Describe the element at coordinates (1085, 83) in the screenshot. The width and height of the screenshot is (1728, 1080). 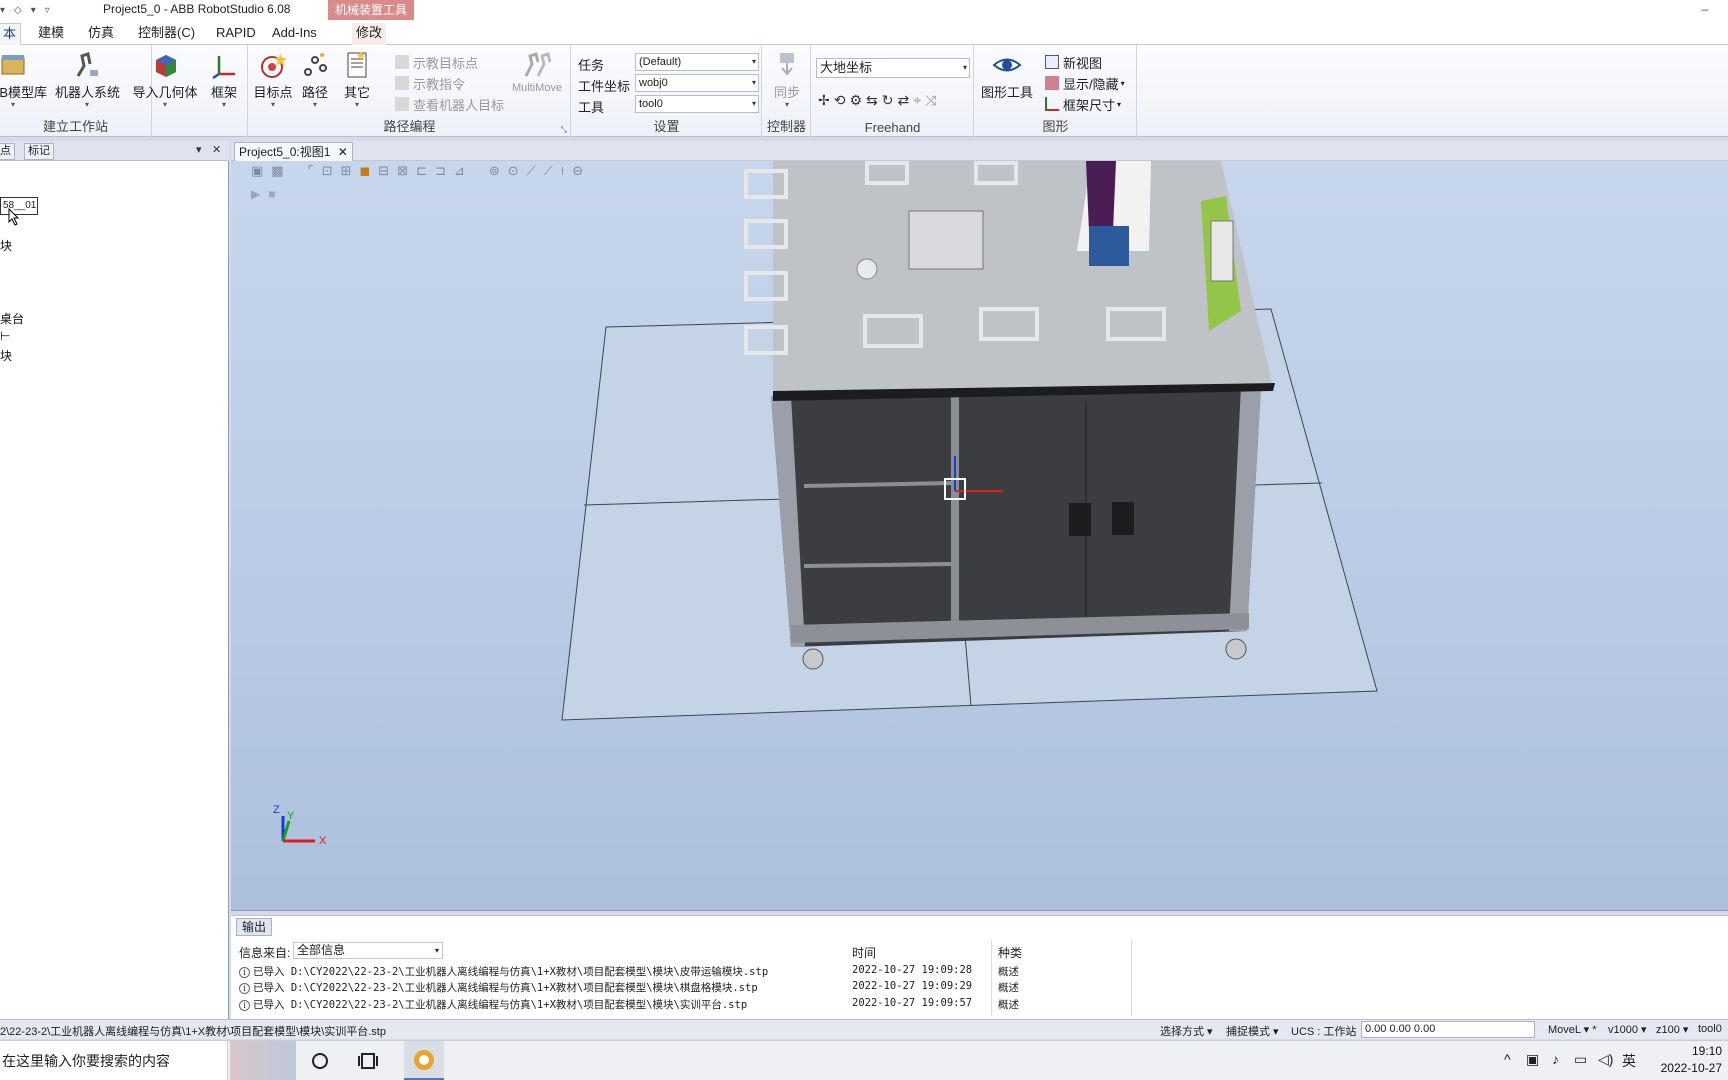
I see `show-hide-button: 显示/隐藏 ▾` at that location.